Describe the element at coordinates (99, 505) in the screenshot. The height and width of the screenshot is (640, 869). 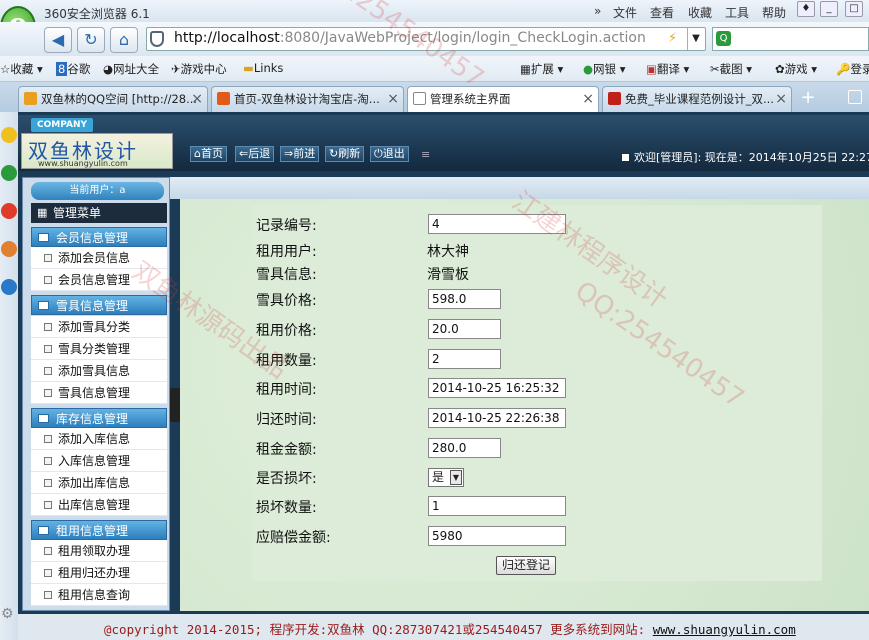
I see `sidebar-item-outbound-manage: 出库信息管理` at that location.